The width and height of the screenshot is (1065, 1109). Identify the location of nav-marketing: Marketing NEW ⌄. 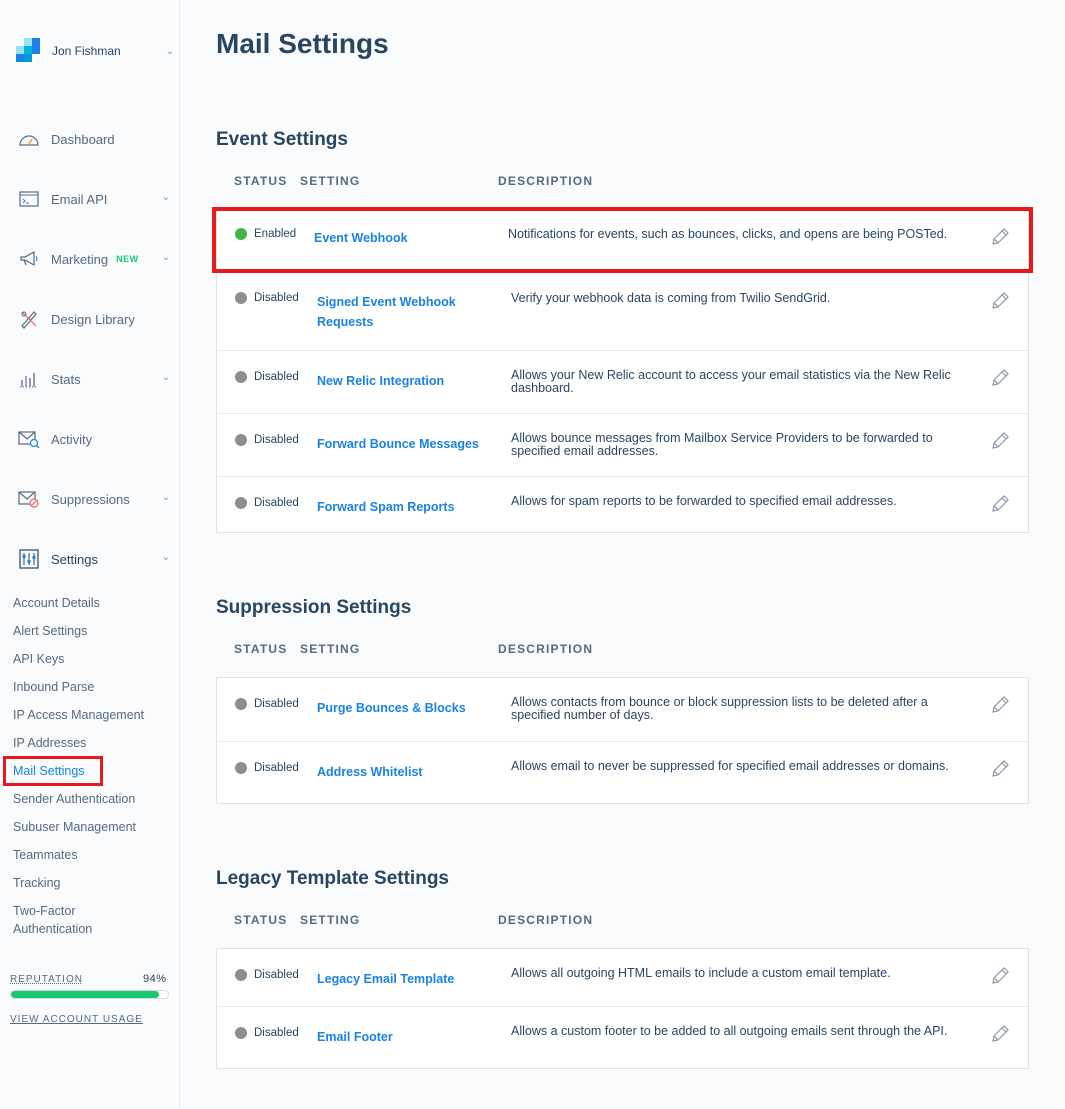
(96, 259).